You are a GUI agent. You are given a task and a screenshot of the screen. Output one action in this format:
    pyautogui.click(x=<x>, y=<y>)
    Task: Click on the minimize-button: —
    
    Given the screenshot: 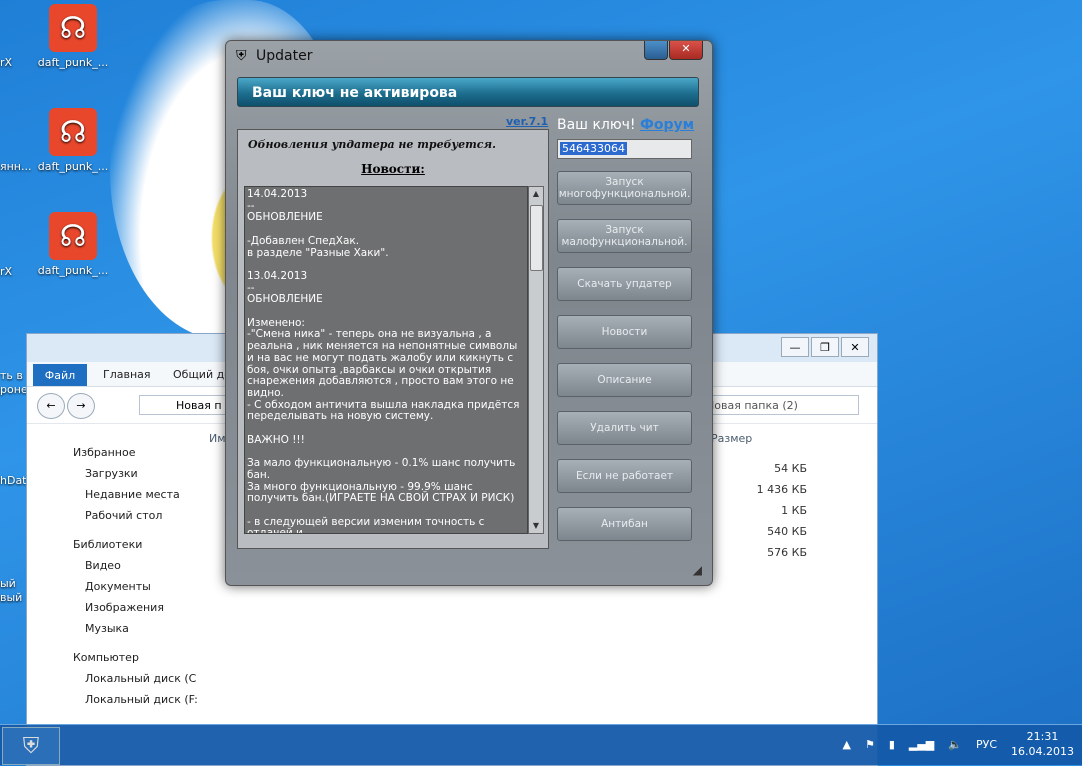 What is the action you would take?
    pyautogui.click(x=795, y=347)
    